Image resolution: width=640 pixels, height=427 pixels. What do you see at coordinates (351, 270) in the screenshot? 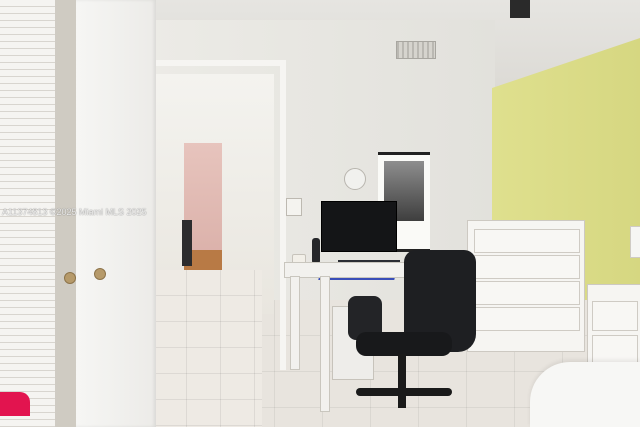
I see `desk` at bounding box center [351, 270].